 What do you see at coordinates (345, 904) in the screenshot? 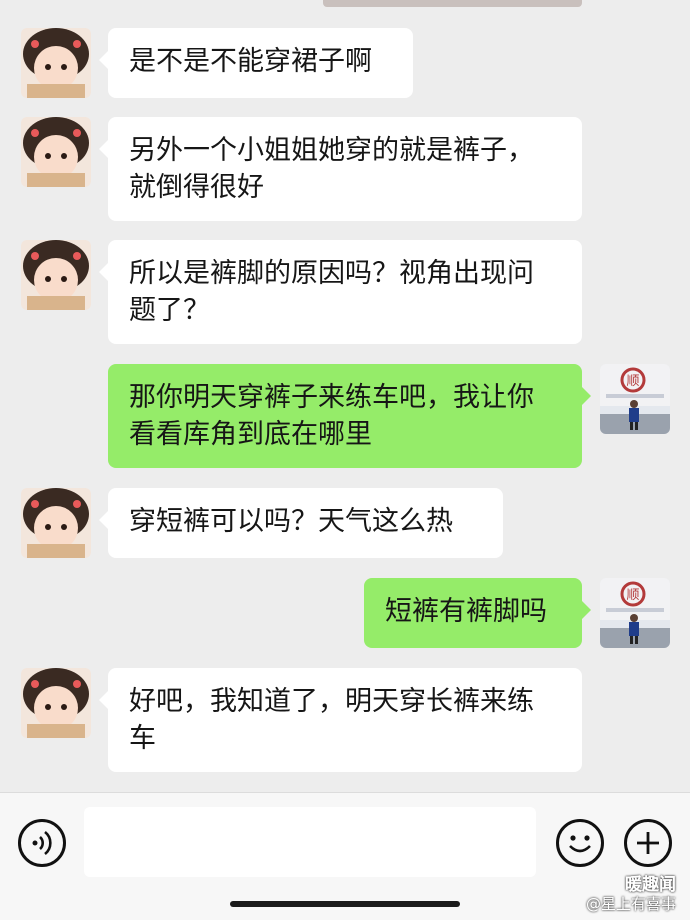
I see `home-indicator` at bounding box center [345, 904].